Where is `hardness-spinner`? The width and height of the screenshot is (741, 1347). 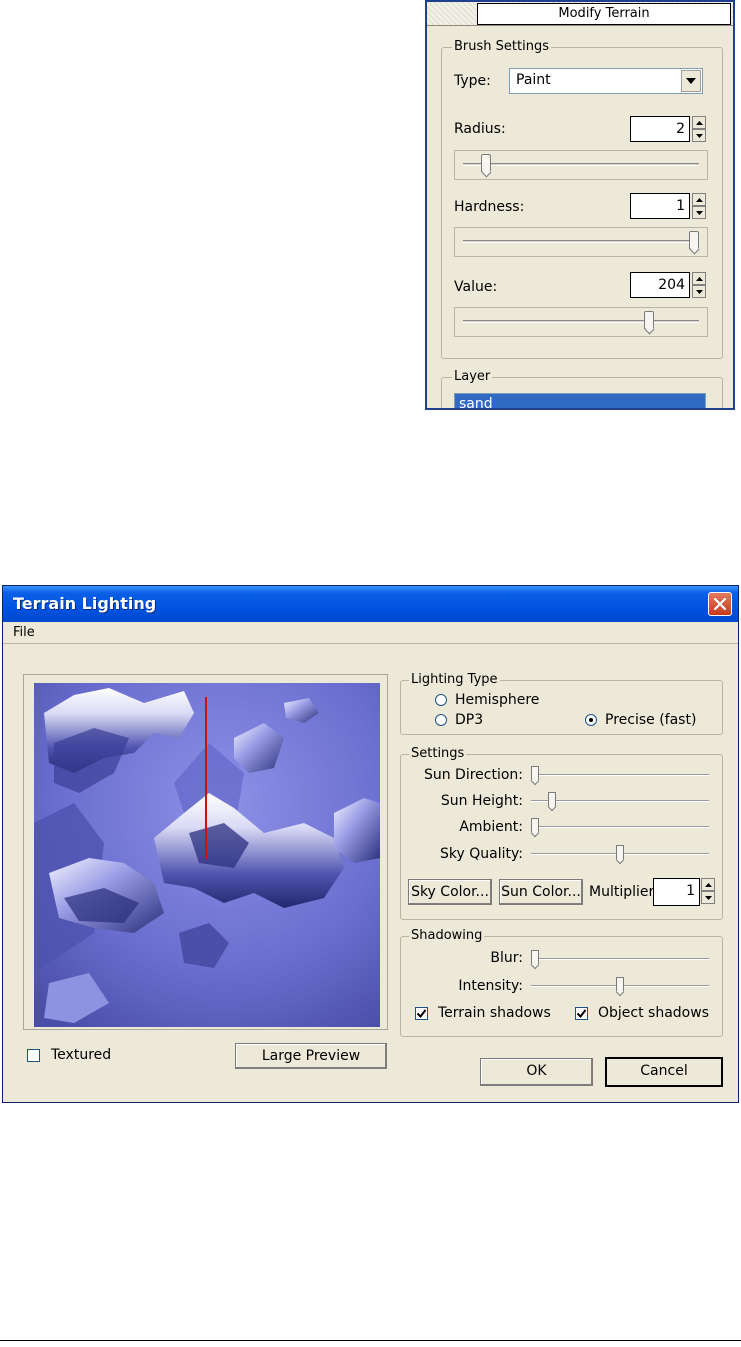
hardness-spinner is located at coordinates (699, 206).